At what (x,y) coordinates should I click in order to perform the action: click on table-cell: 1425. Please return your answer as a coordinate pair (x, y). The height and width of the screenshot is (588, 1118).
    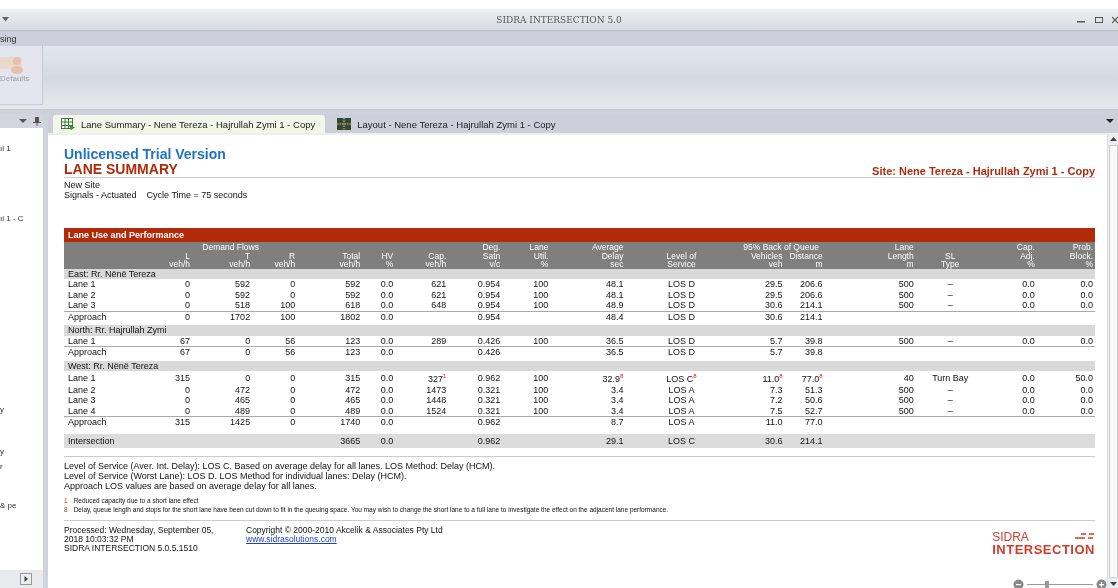
    Looking at the image, I should click on (240, 422).